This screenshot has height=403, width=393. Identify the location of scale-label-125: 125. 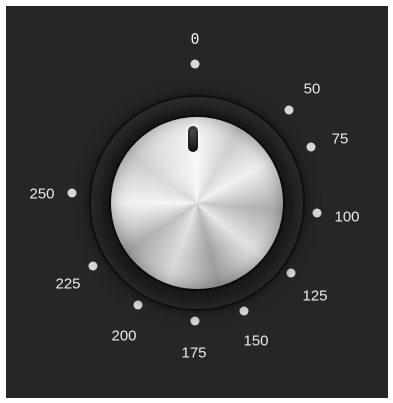
(315, 296).